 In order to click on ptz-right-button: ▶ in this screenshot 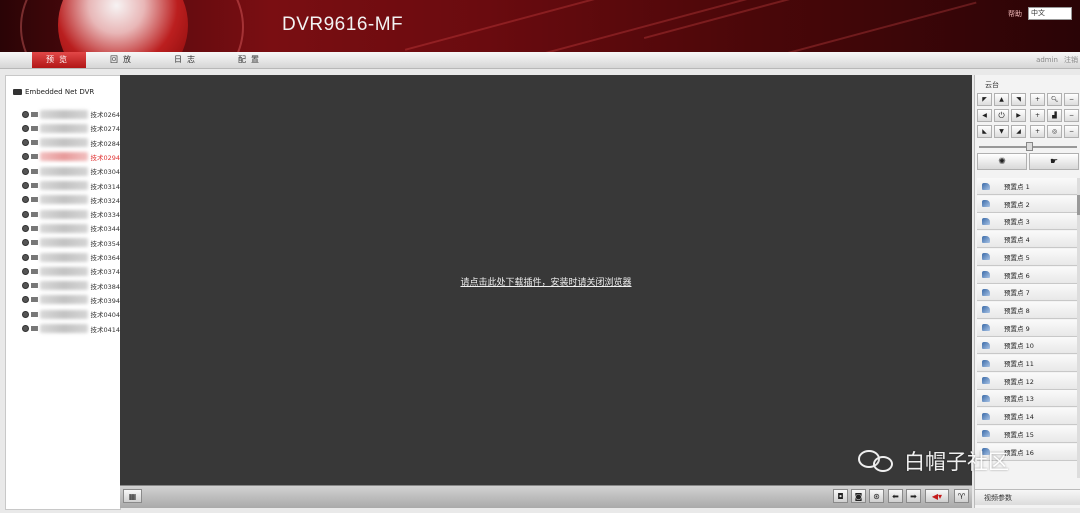, I will do `click(1018, 115)`.